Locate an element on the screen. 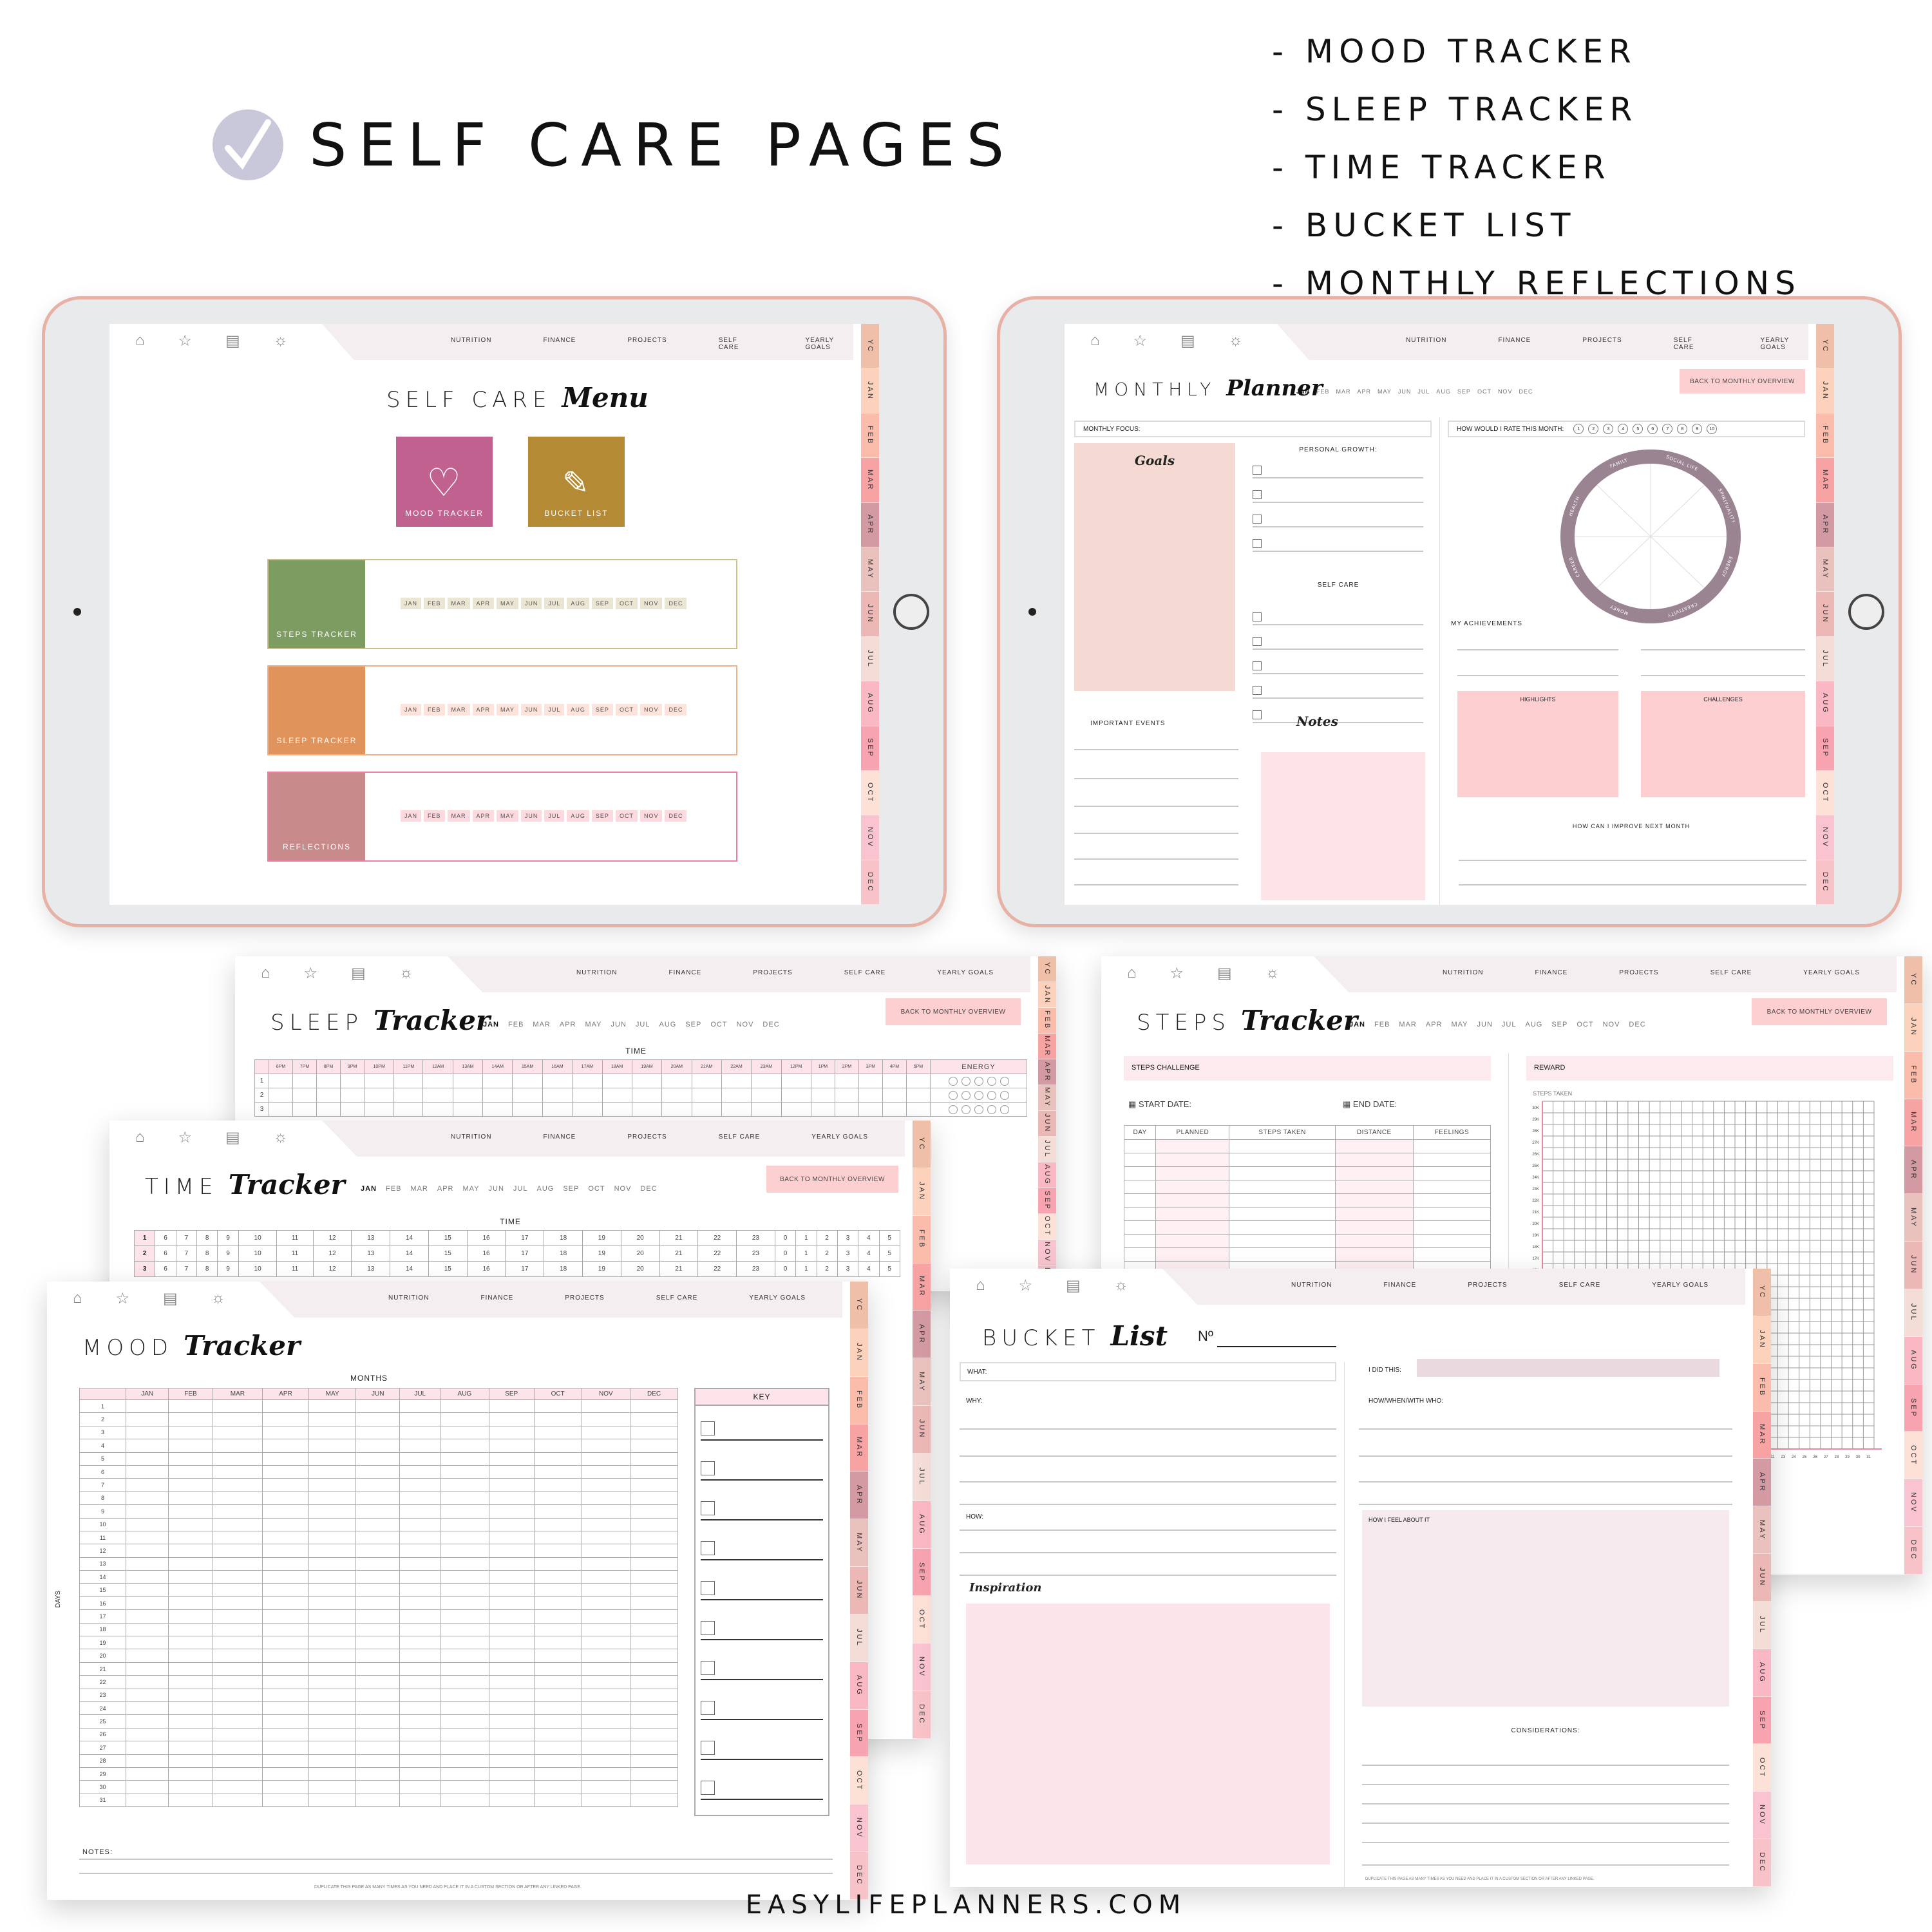 This screenshot has width=1932, height=1932. notes-box is located at coordinates (1343, 826).